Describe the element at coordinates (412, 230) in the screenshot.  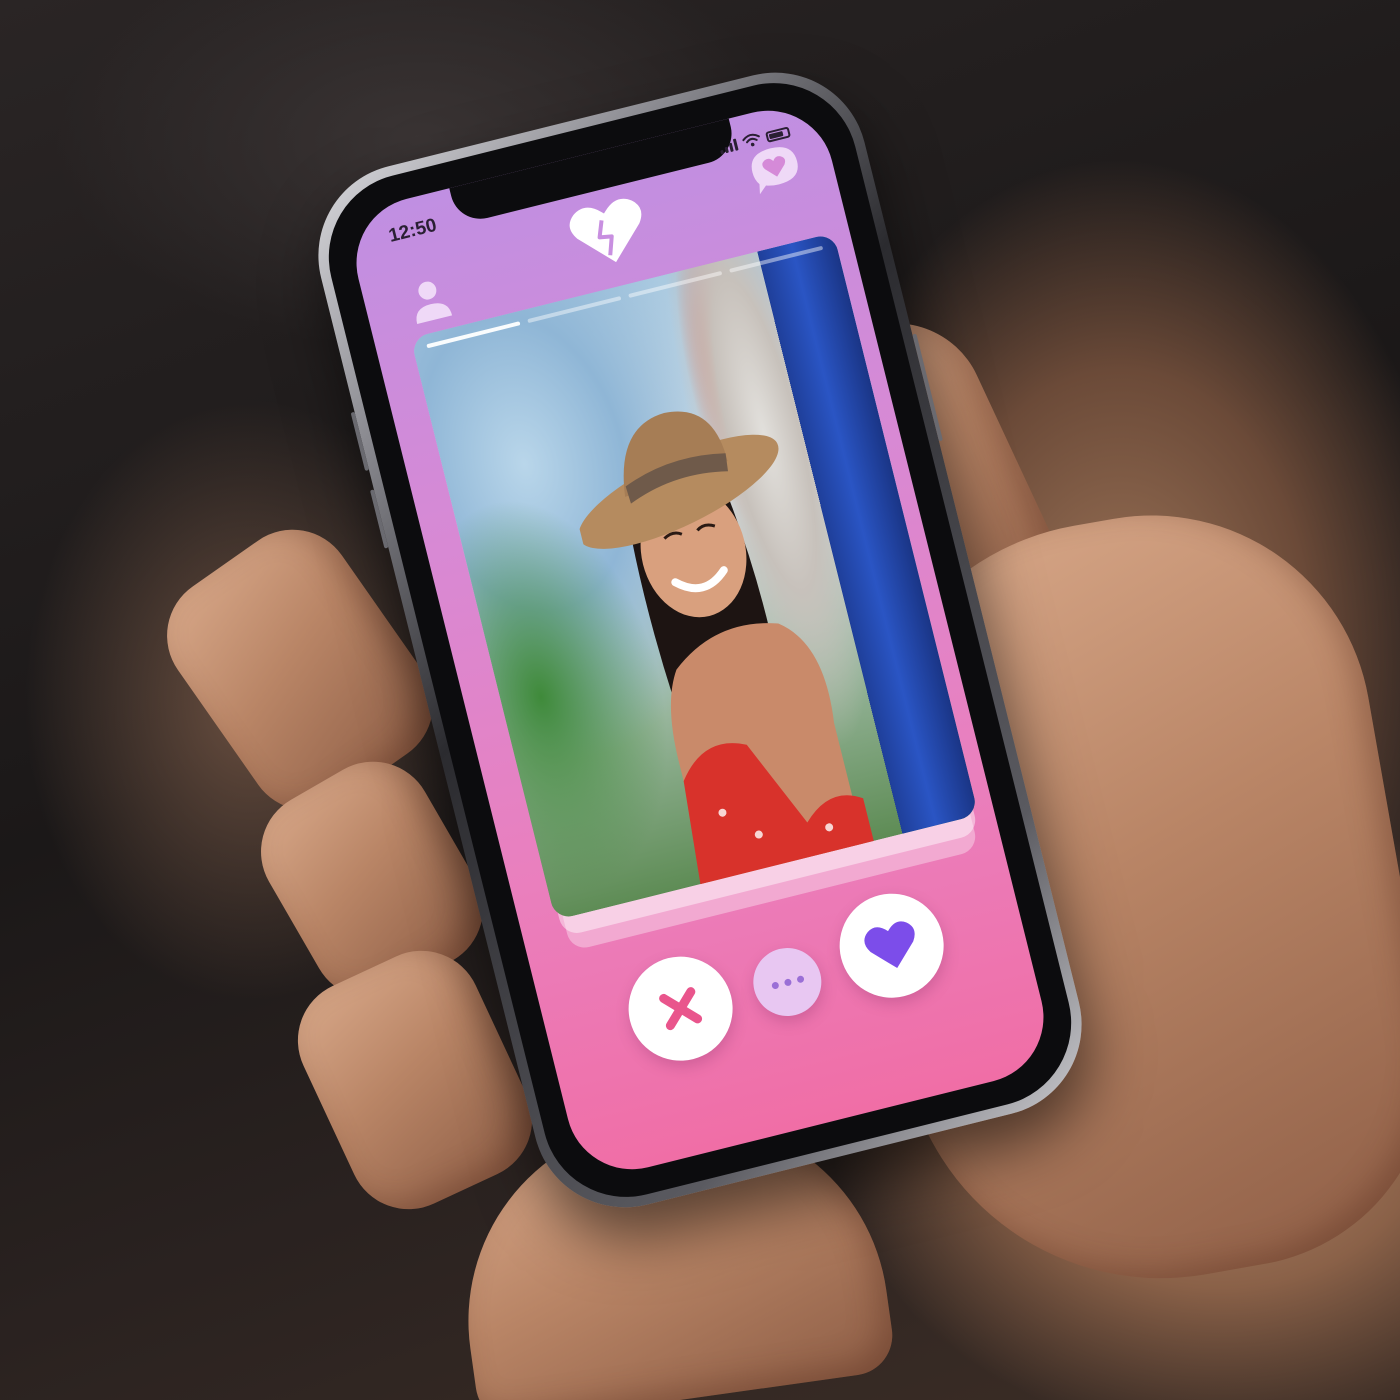
I see `status-time: 12:50` at that location.